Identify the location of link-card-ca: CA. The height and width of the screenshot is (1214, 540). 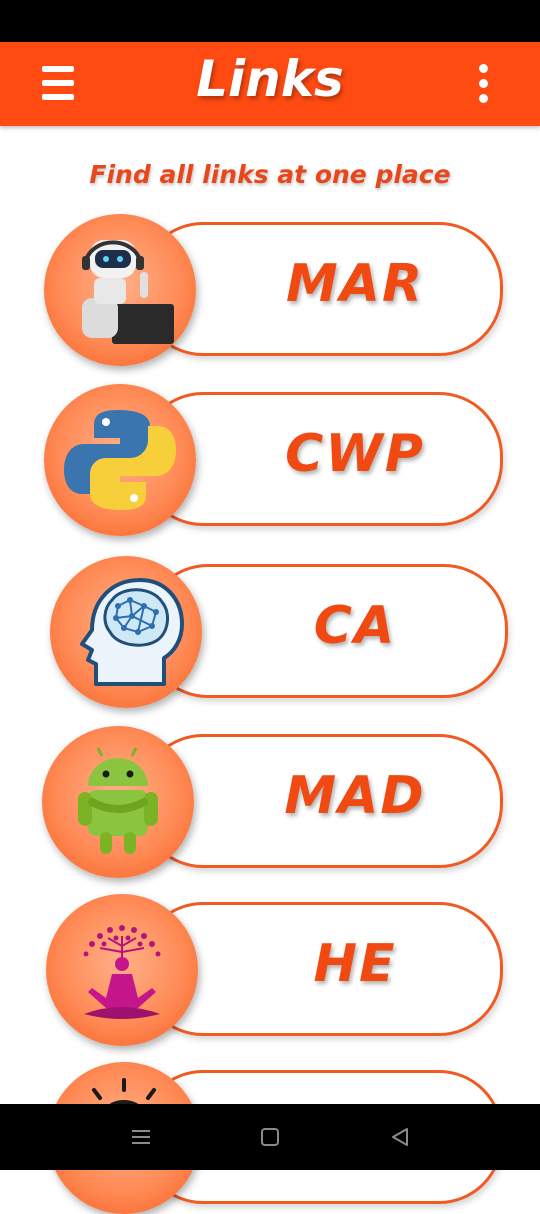
(276, 632).